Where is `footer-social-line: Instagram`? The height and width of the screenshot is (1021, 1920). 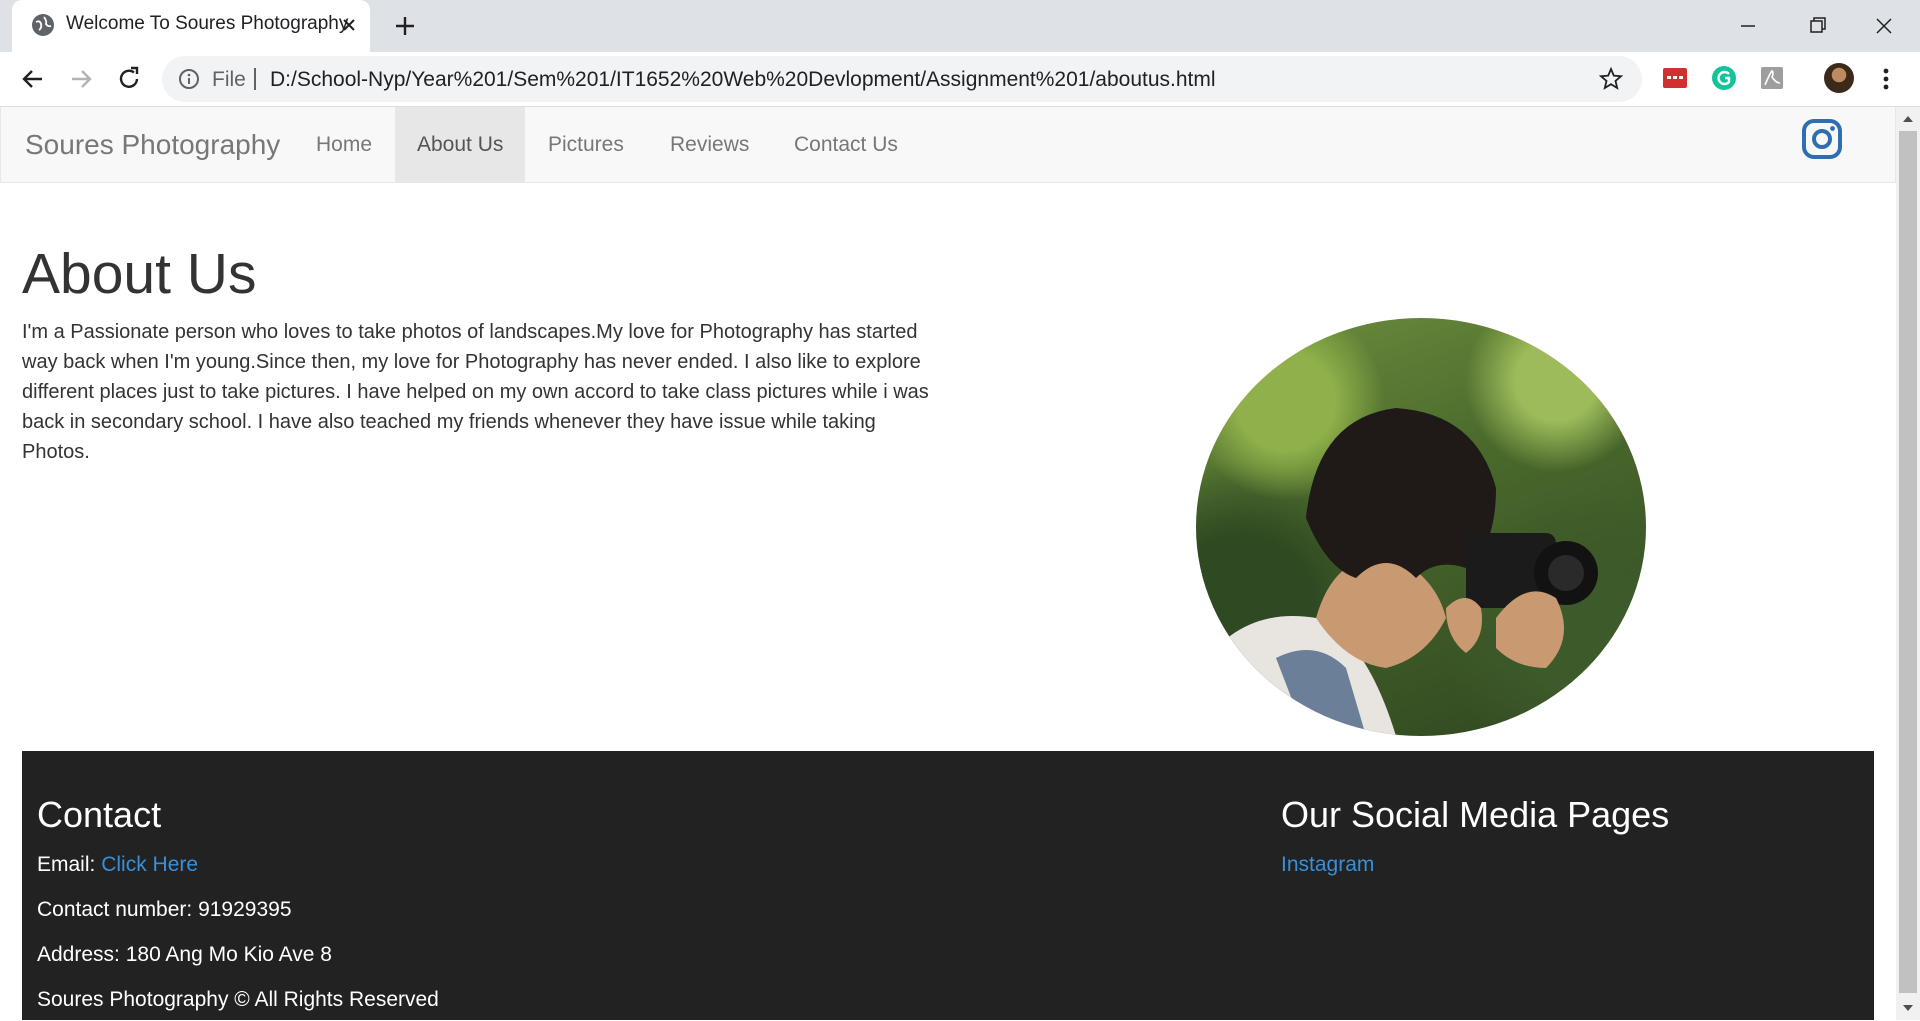 footer-social-line: Instagram is located at coordinates (1327, 865).